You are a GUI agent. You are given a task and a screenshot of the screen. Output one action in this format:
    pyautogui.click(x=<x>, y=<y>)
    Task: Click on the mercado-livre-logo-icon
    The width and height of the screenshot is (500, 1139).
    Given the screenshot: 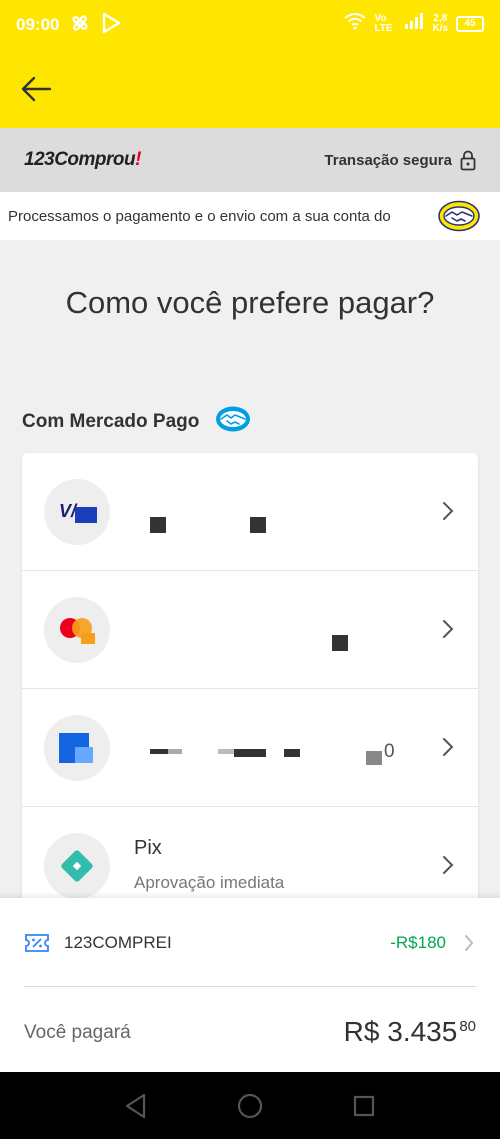 What is the action you would take?
    pyautogui.click(x=459, y=218)
    